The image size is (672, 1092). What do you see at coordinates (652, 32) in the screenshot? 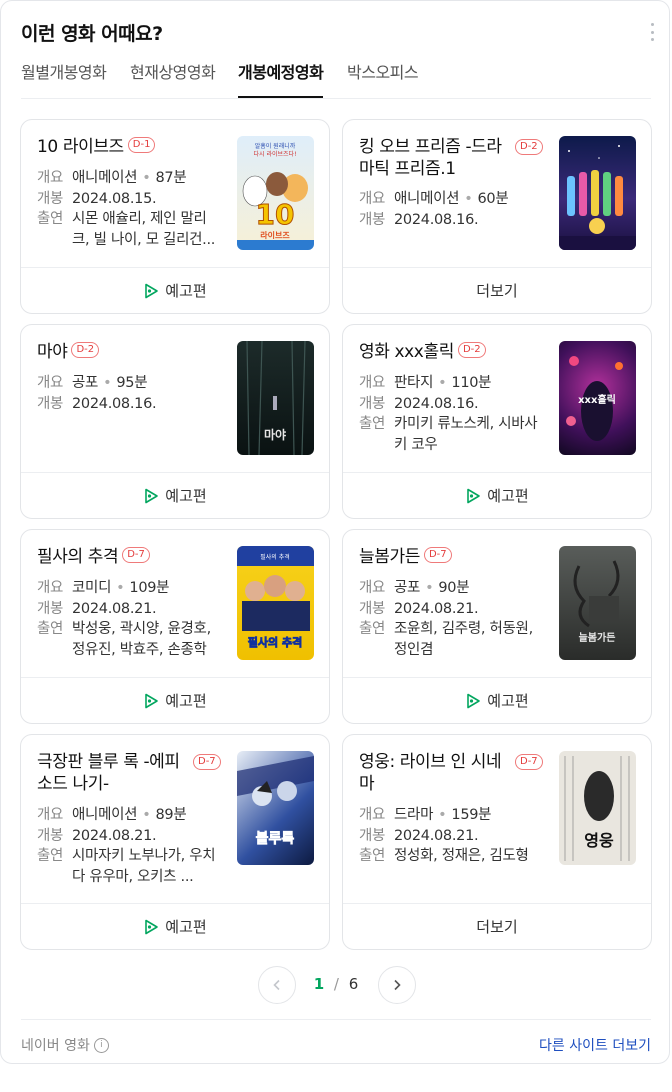
I see `more-options-icon` at bounding box center [652, 32].